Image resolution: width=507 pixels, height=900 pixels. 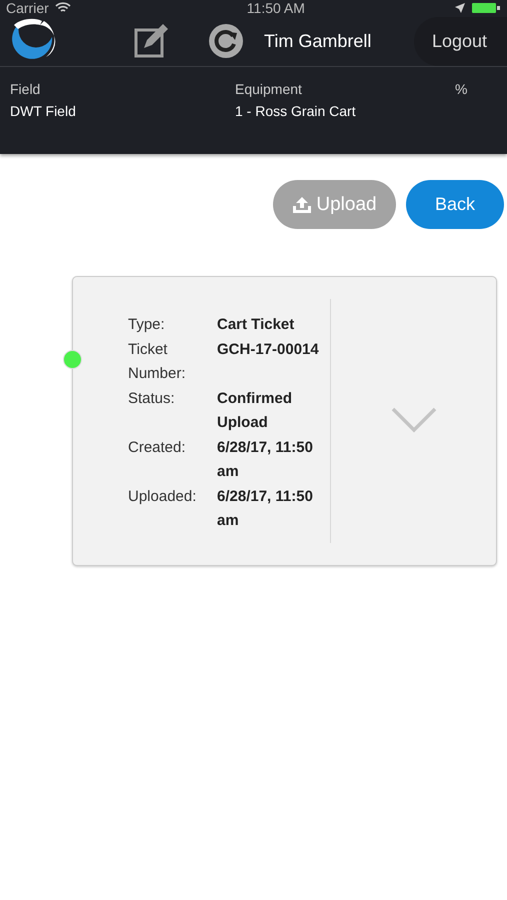 What do you see at coordinates (302, 205) in the screenshot?
I see `upload-icon` at bounding box center [302, 205].